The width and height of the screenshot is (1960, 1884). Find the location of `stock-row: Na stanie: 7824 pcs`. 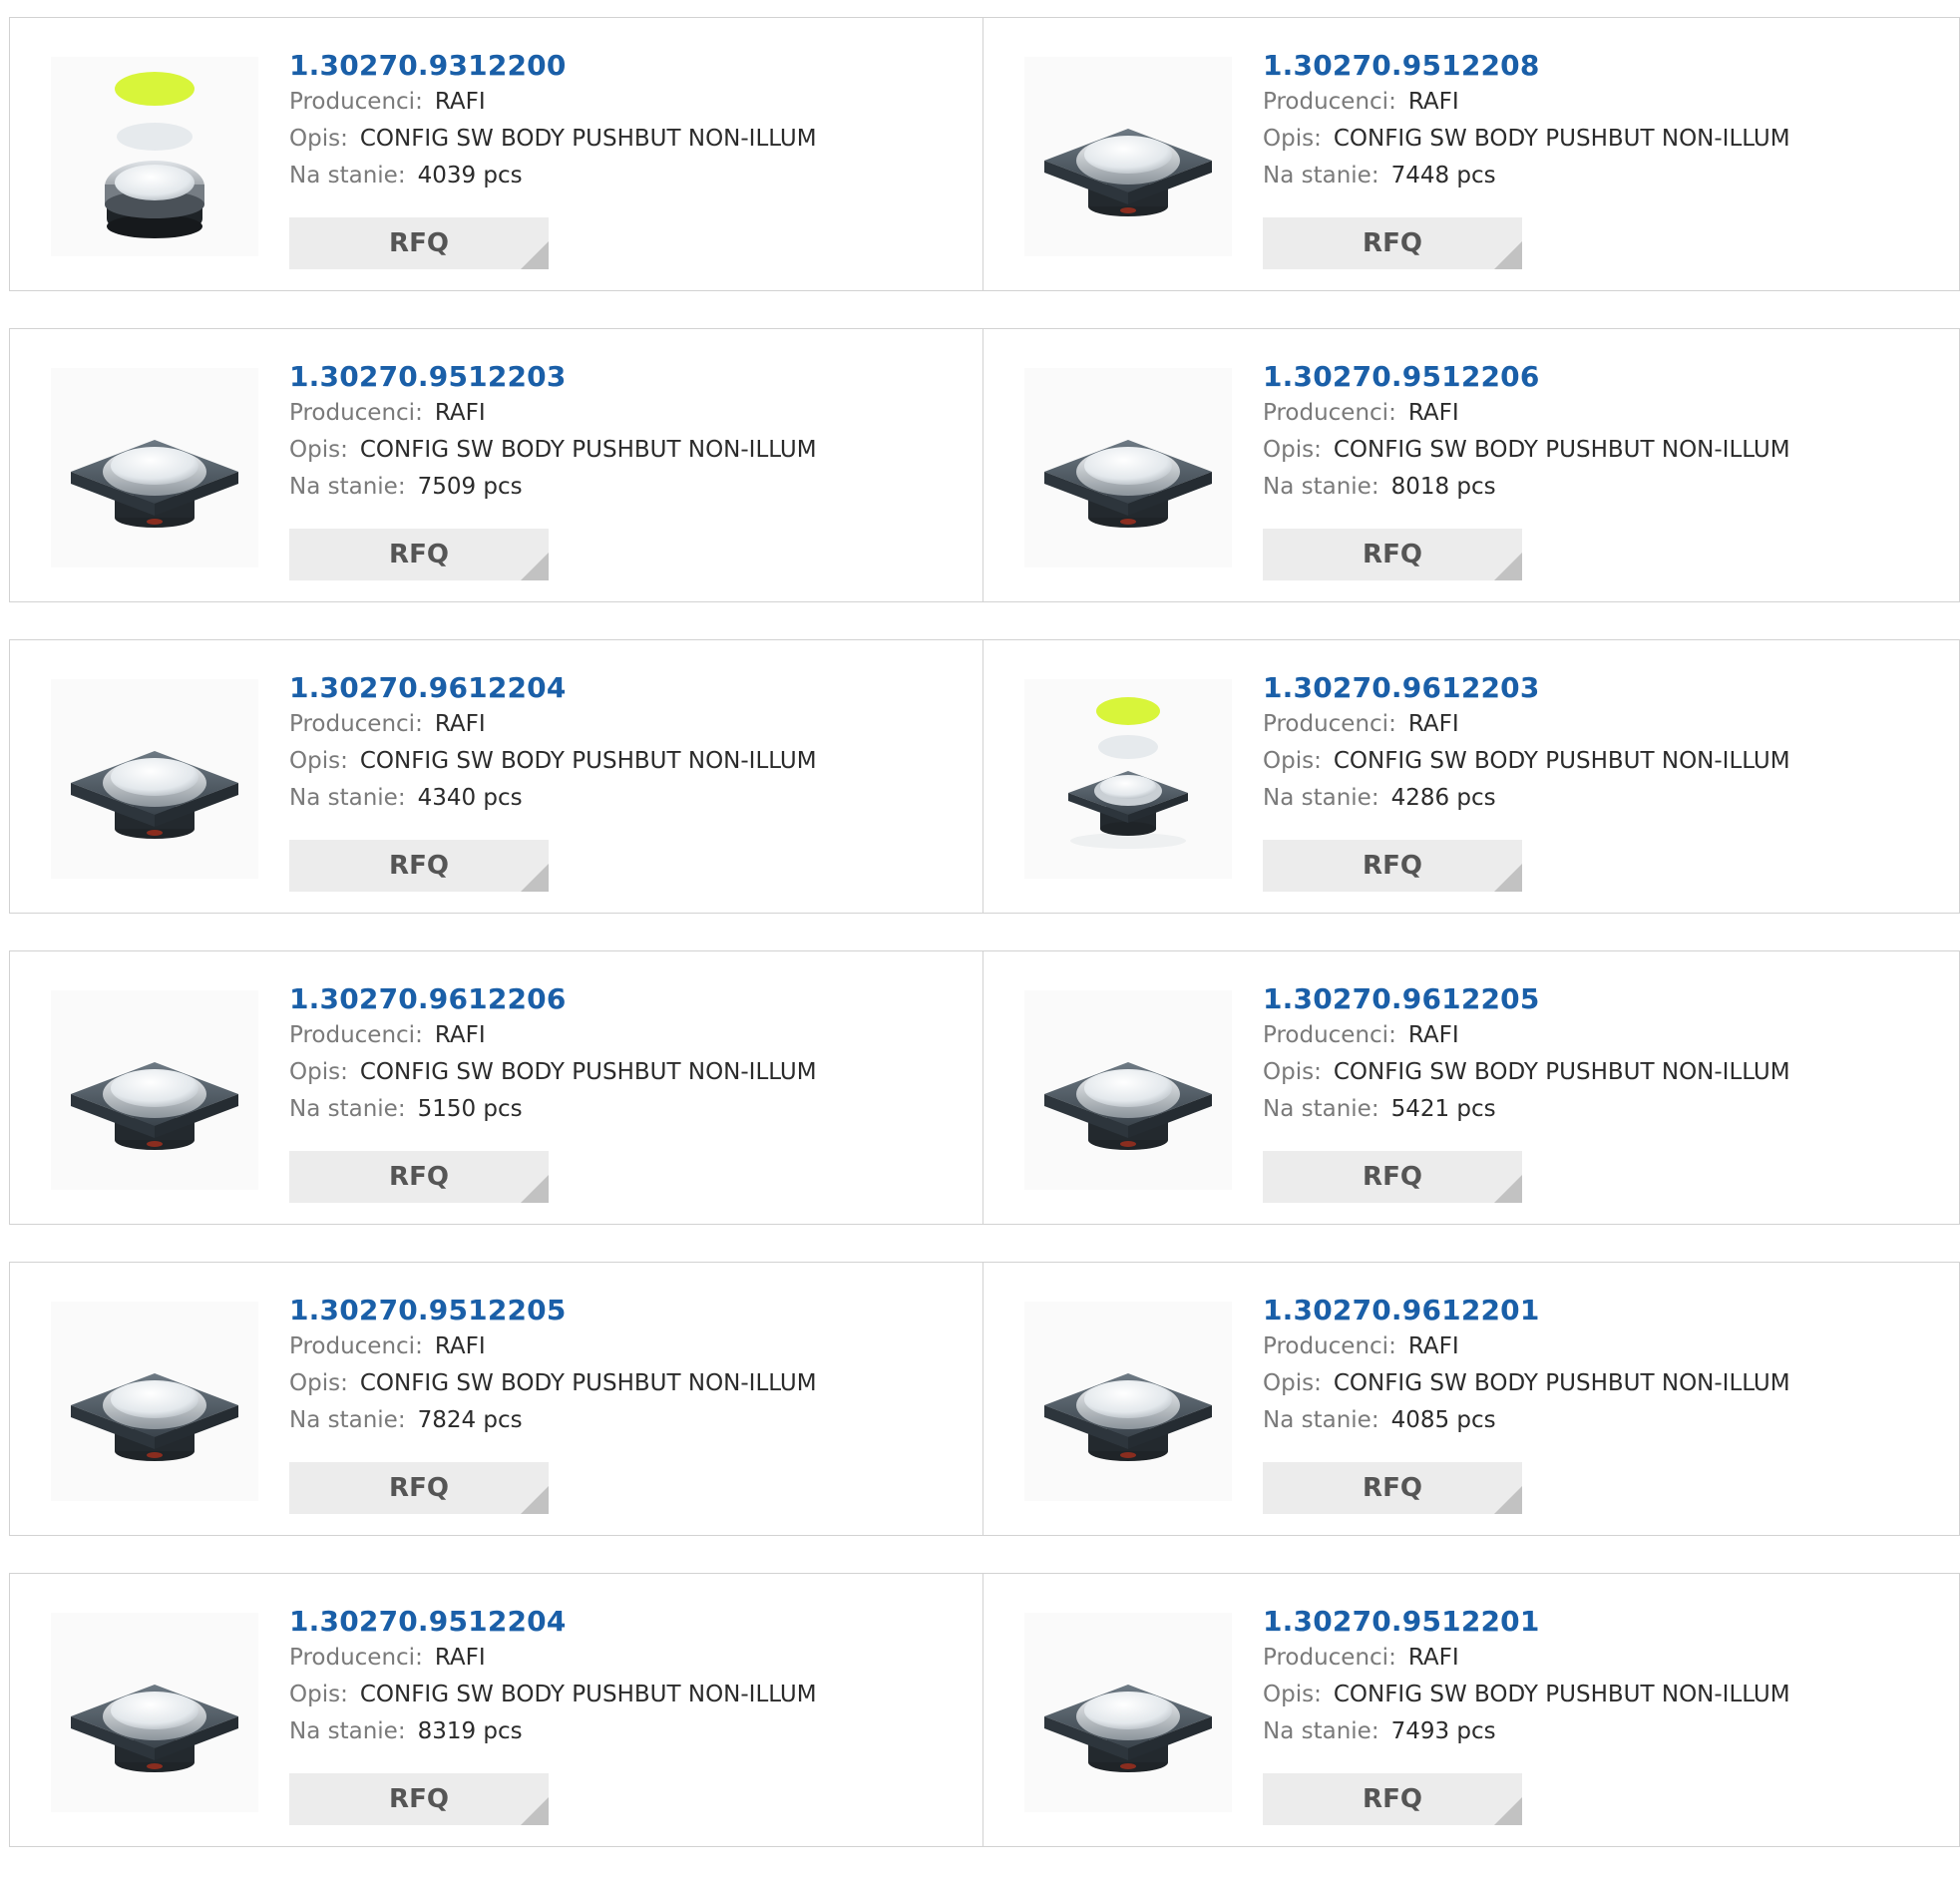

stock-row: Na stanie: 7824 pcs is located at coordinates (553, 1420).